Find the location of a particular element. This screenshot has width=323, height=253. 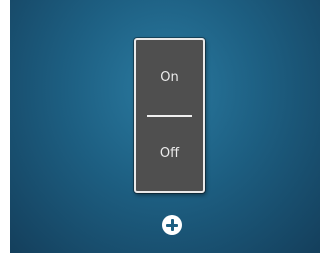

switch-on-option: On is located at coordinates (169, 78).